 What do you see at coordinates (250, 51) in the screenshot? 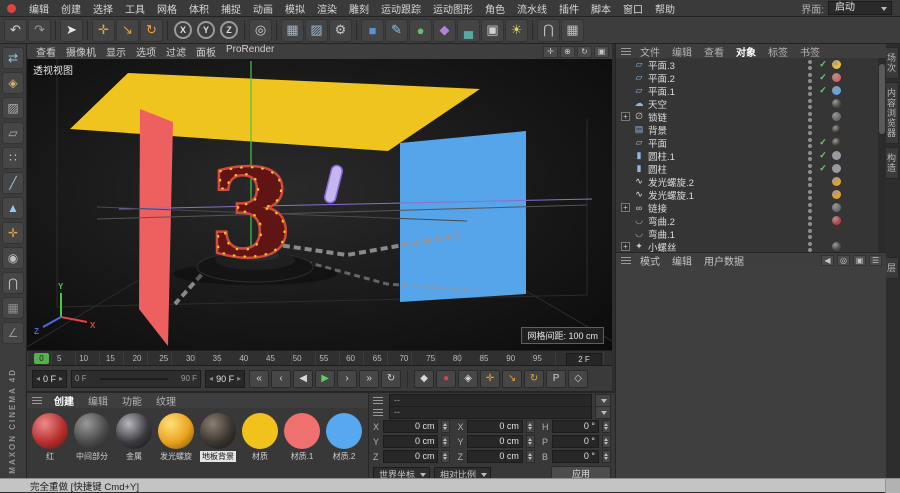
I see `viewport-menu-item: ProRender` at bounding box center [250, 51].